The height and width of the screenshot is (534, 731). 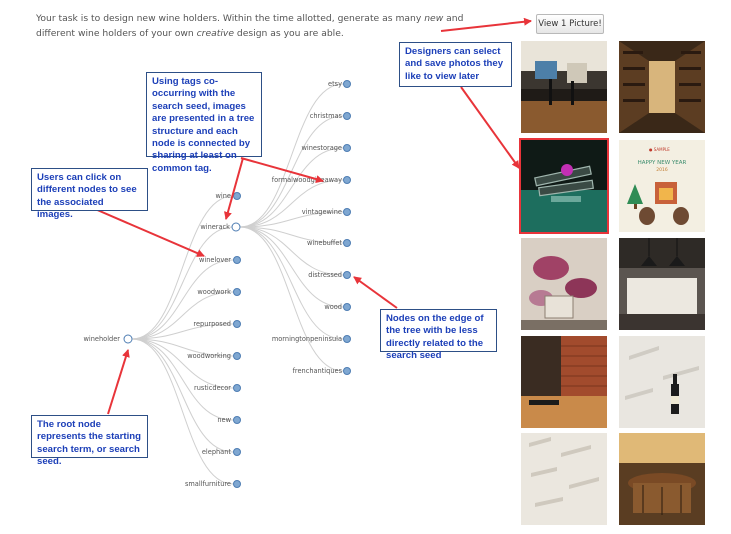 What do you see at coordinates (215, 260) in the screenshot?
I see `node-label-l1: winelover` at bounding box center [215, 260].